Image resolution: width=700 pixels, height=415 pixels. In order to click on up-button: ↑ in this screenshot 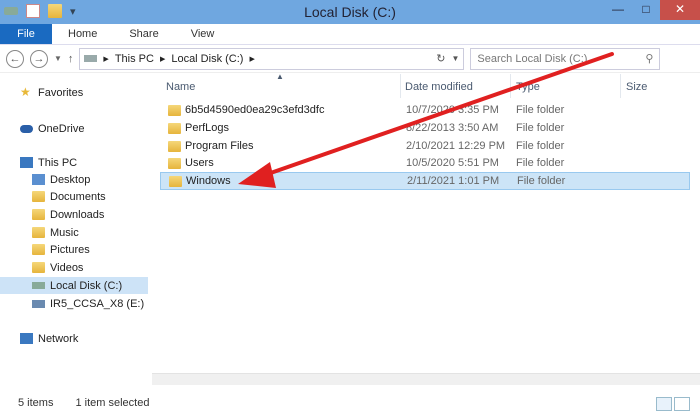, I will do `click(71, 59)`.